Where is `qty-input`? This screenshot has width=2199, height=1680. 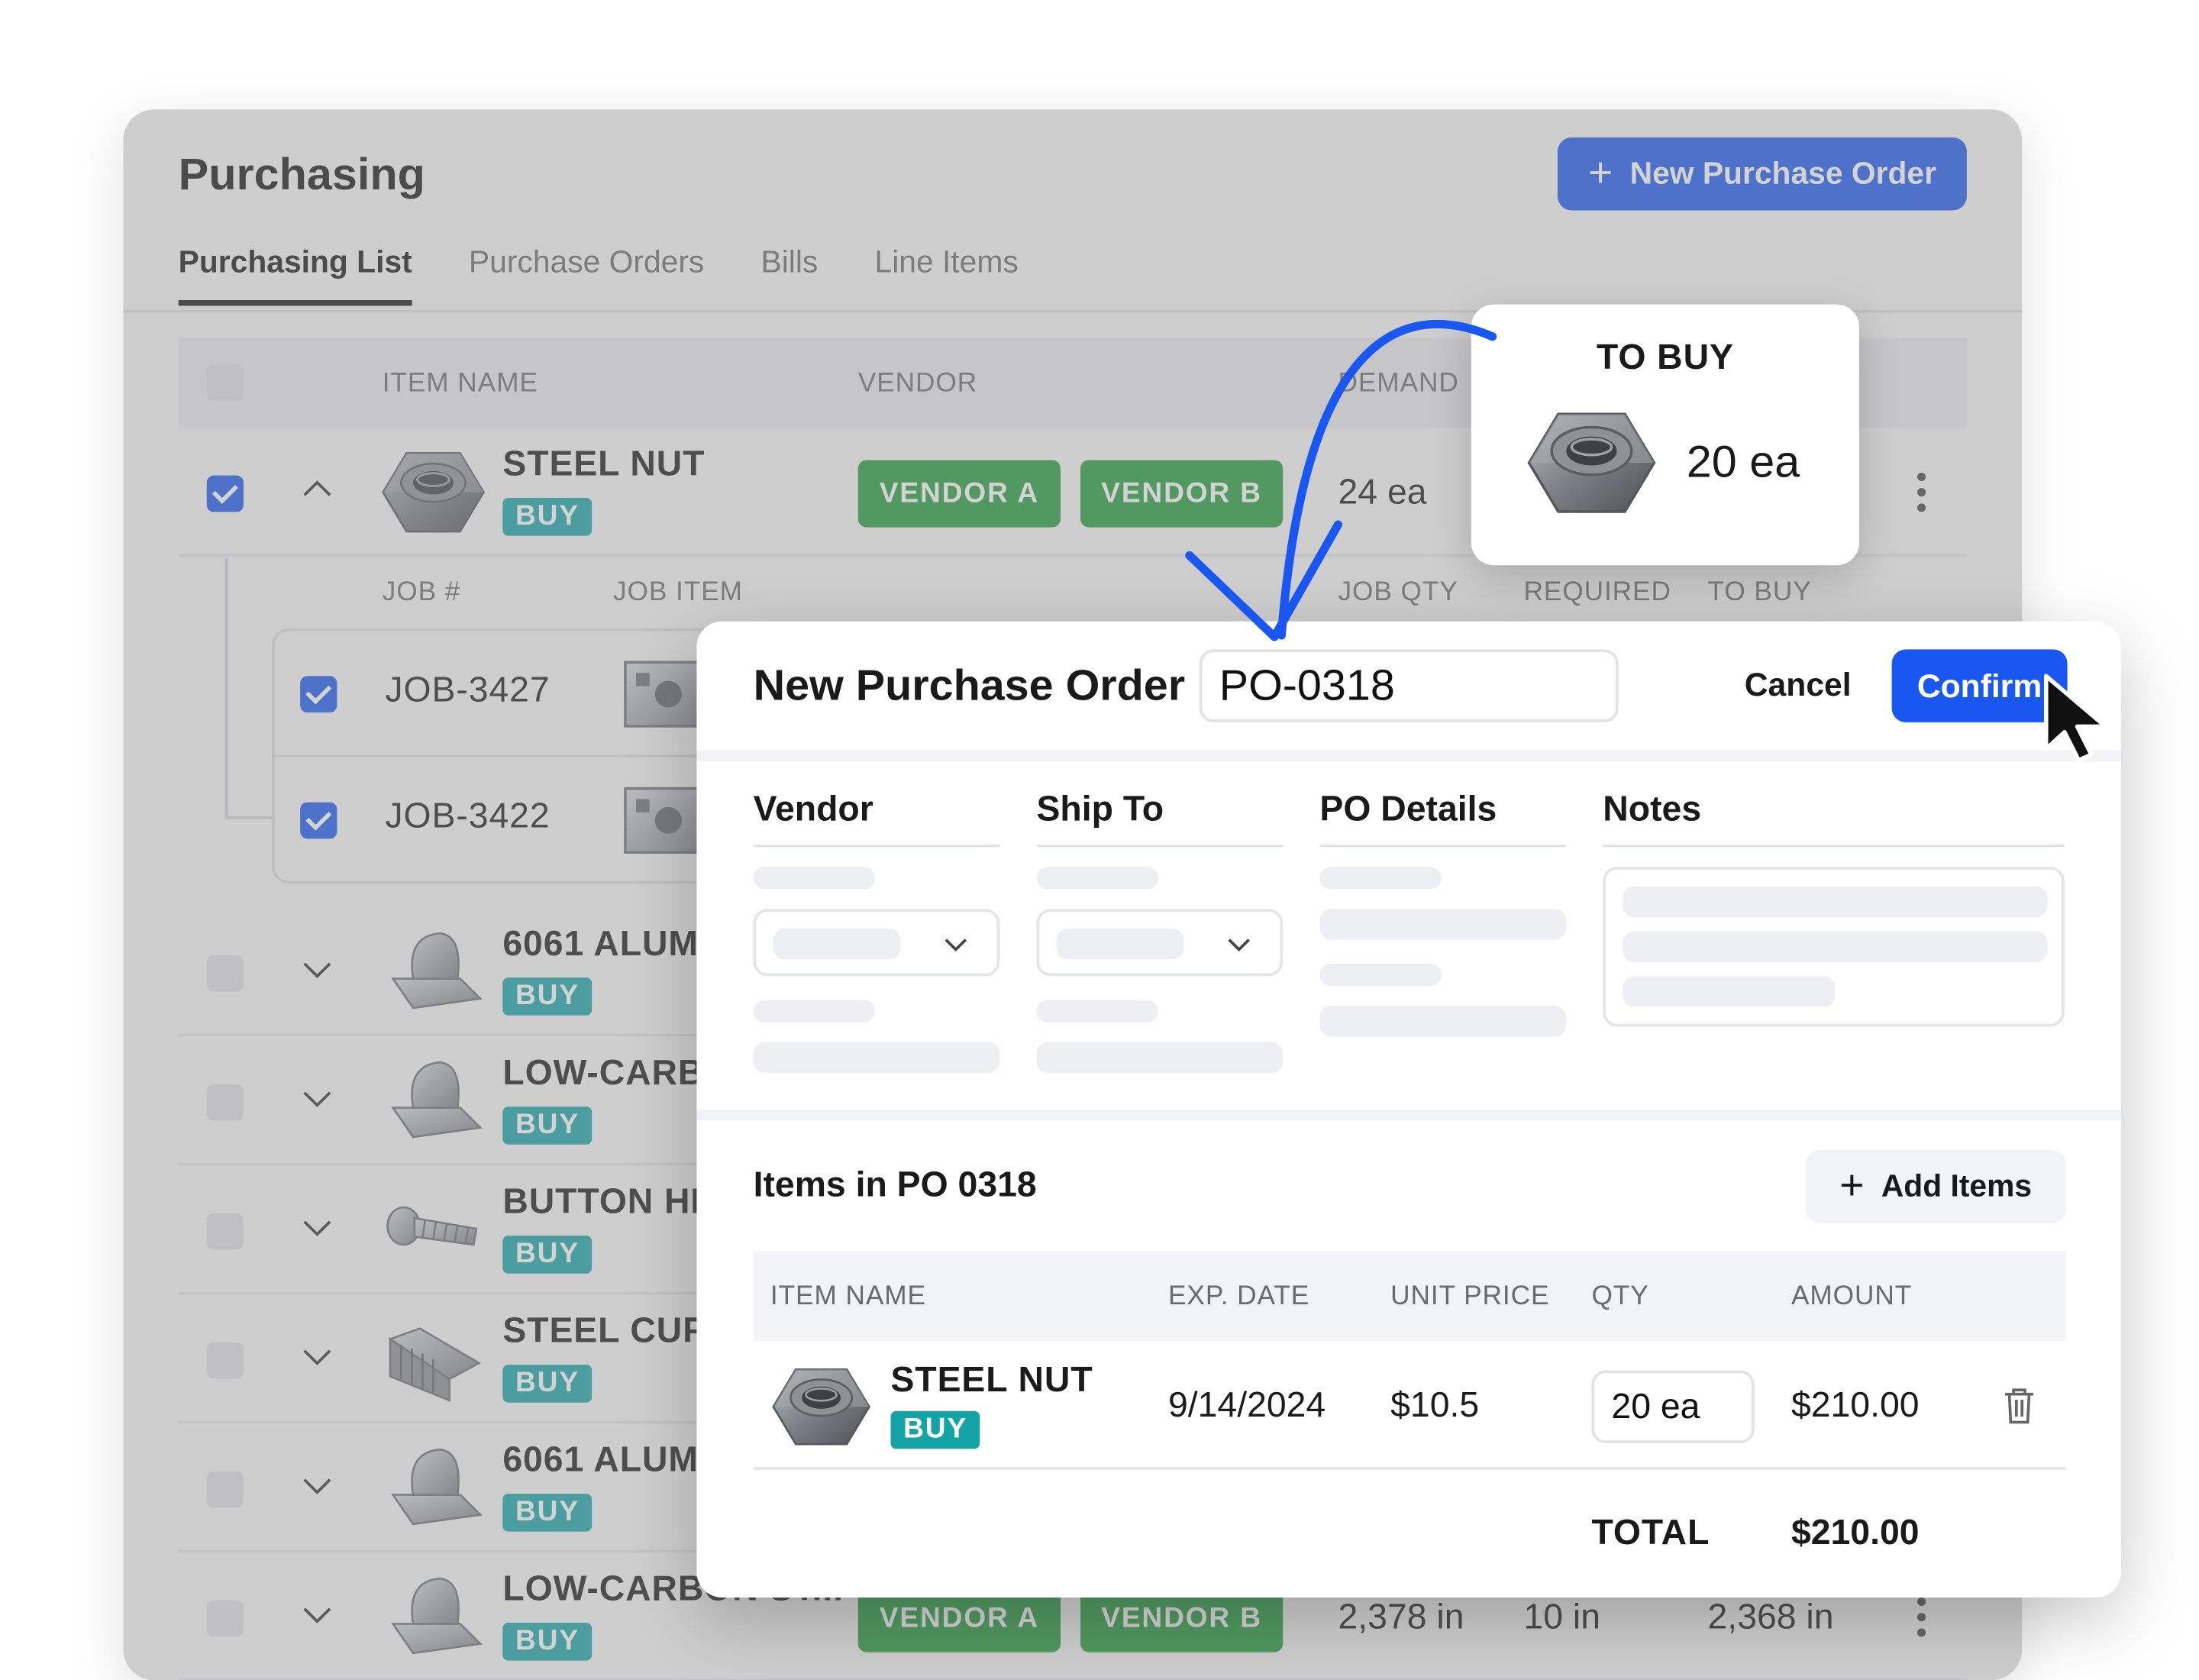
qty-input is located at coordinates (1673, 1406).